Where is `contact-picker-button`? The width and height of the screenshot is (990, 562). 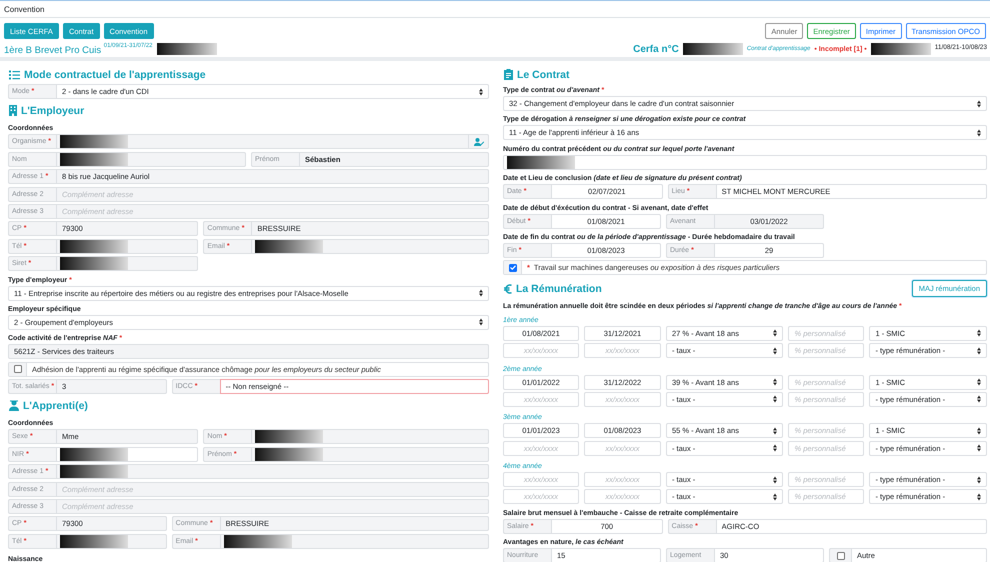
contact-picker-button is located at coordinates (479, 142).